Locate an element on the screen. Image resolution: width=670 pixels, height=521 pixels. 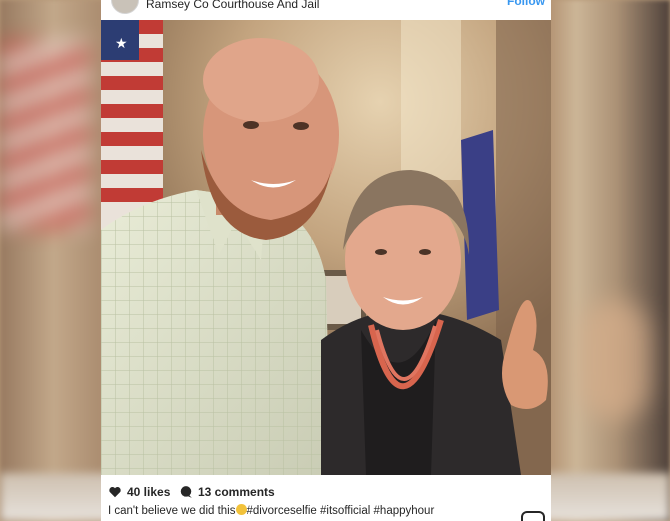
hashtag-link: #divorceselfie is located at coordinates (282, 511).